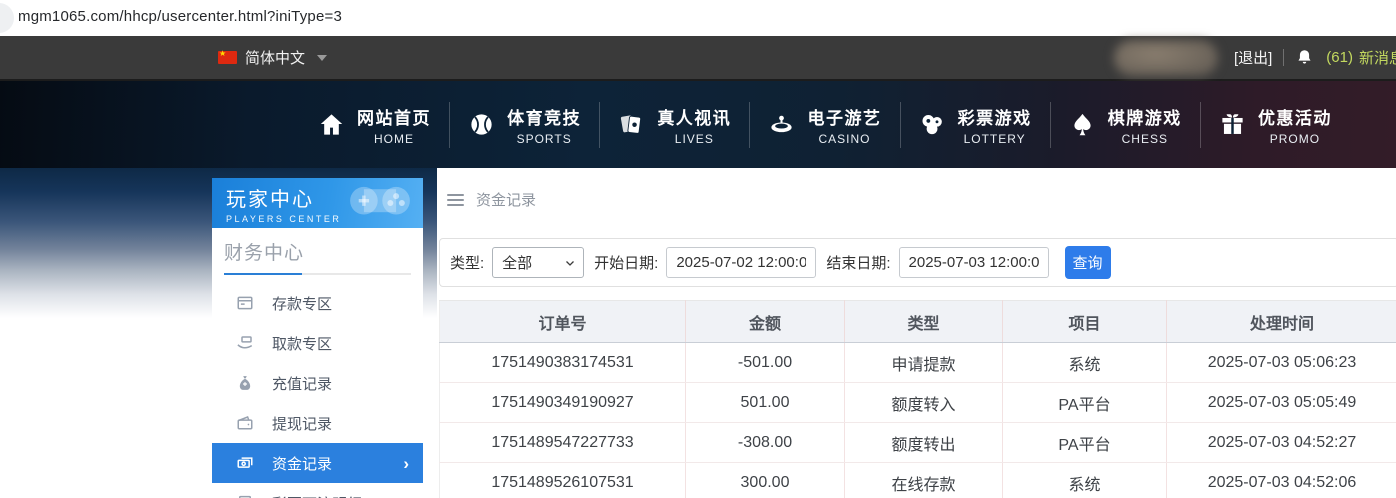  What do you see at coordinates (858, 263) in the screenshot?
I see `end-date-label: 结束日期:` at bounding box center [858, 263].